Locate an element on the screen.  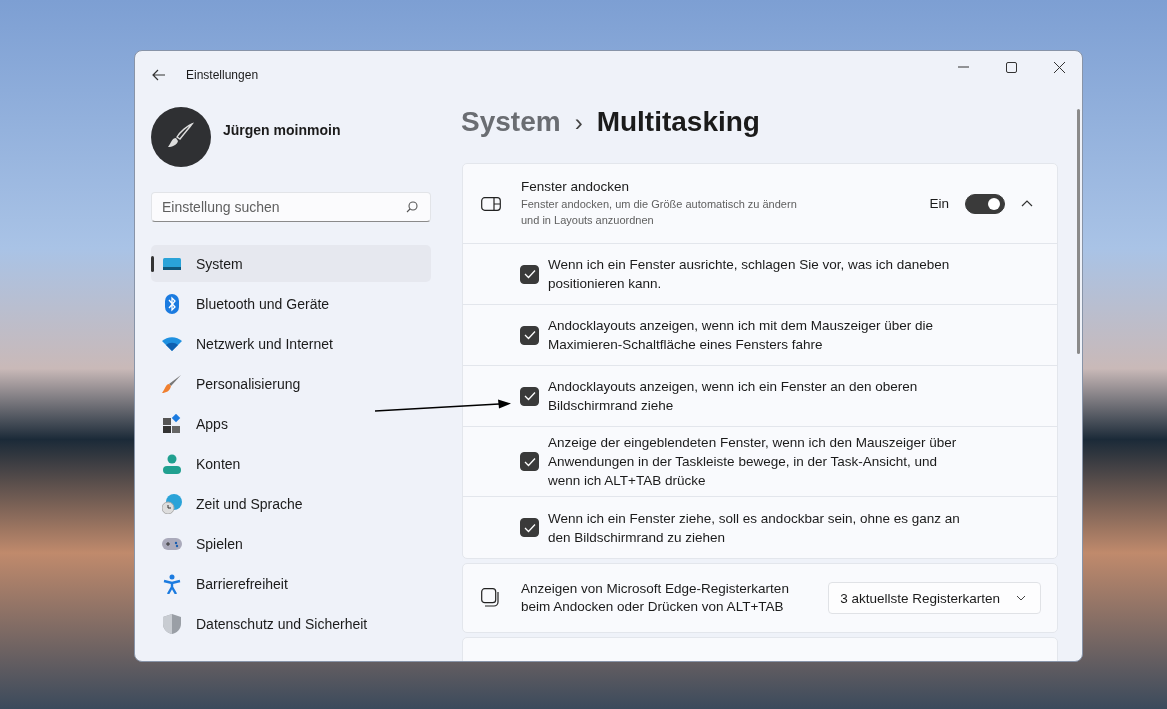
sidebar-item: Personalisierung is located at coordinates (291, 383).